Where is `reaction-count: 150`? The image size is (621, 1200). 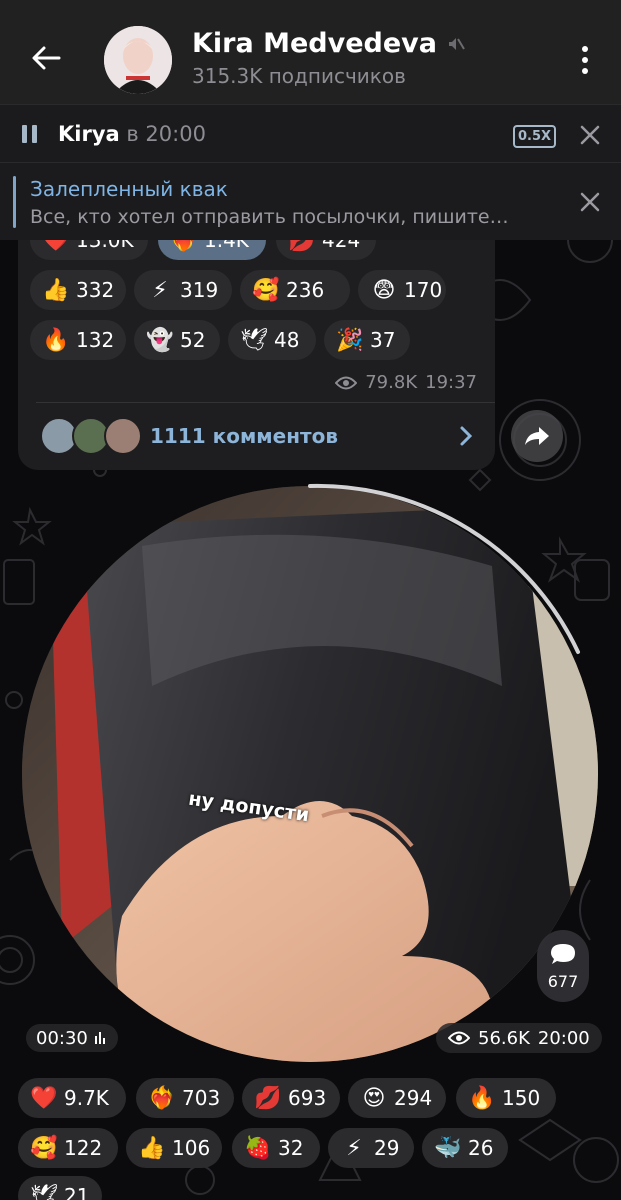 reaction-count: 150 is located at coordinates (521, 1098).